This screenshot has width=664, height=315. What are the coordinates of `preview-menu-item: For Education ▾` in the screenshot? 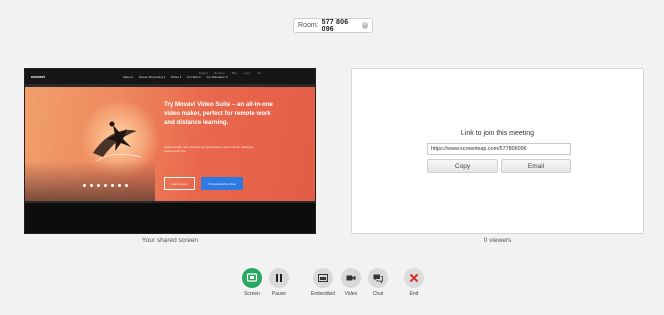 It's located at (217, 76).